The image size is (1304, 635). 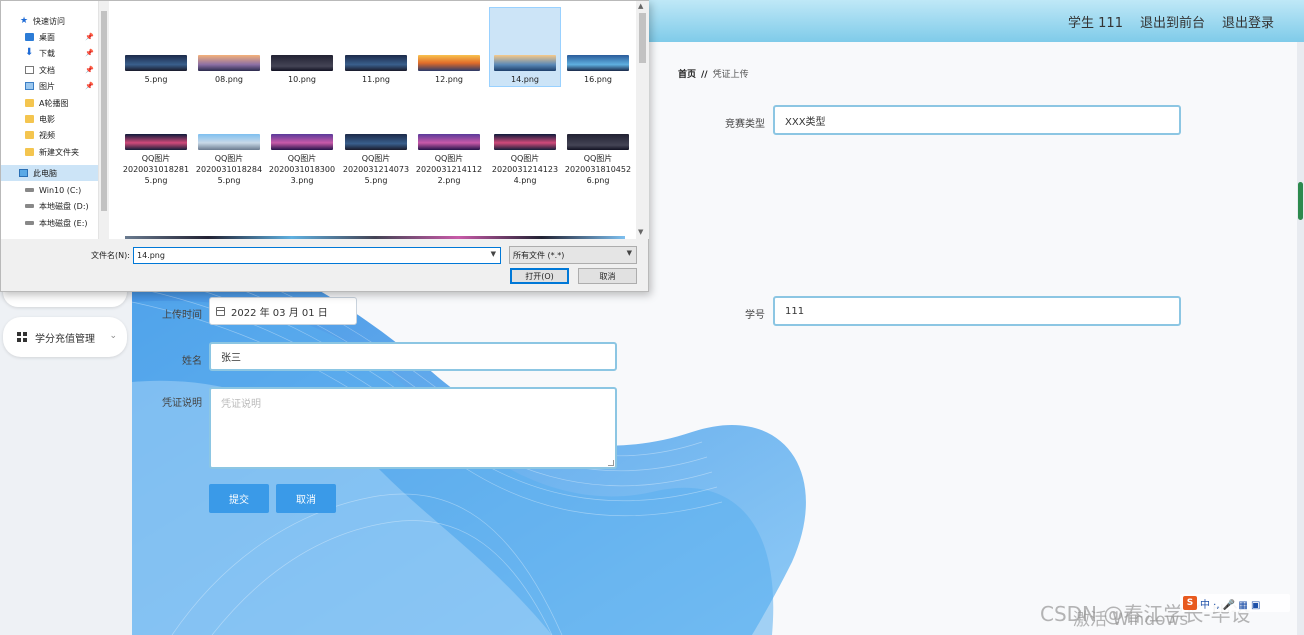 What do you see at coordinates (805, 122) in the screenshot?
I see `competition-type-value: XXX类型` at bounding box center [805, 122].